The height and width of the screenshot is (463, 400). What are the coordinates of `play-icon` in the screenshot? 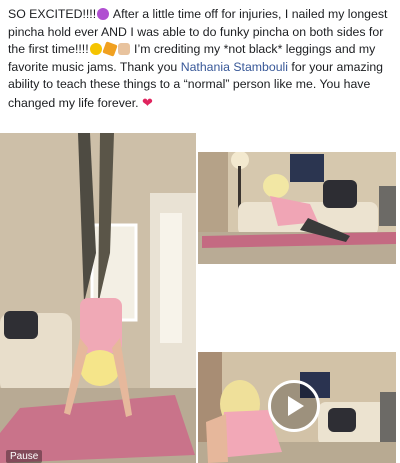 It's located at (296, 406).